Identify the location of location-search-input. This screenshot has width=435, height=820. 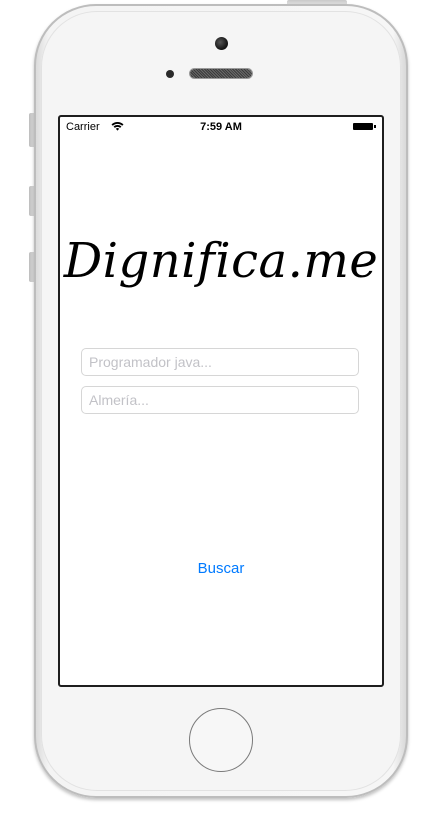
(220, 400).